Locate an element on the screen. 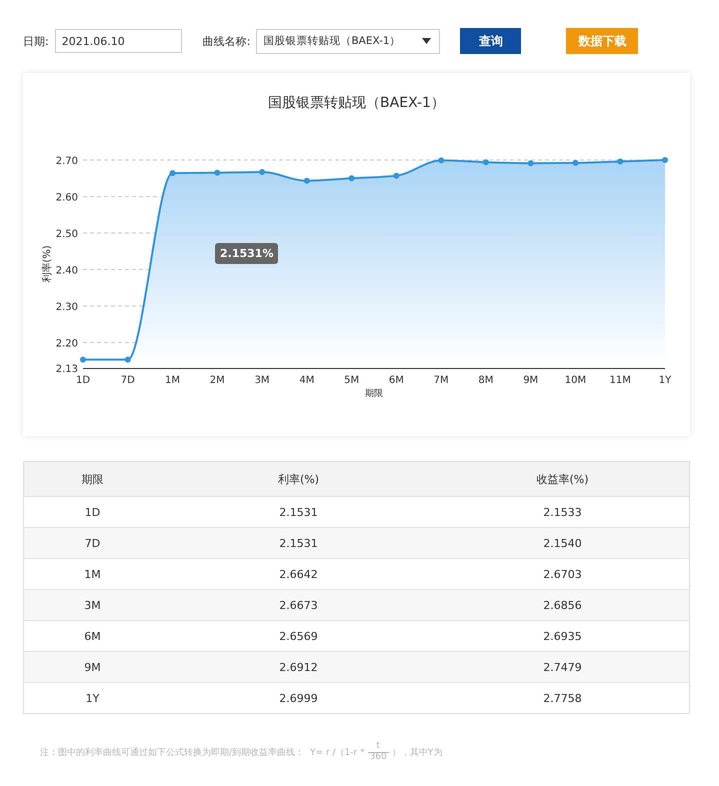  note-text: 注：图中的利率曲线可通过如下公式转换为即期/到期收益率曲线： is located at coordinates (172, 752).